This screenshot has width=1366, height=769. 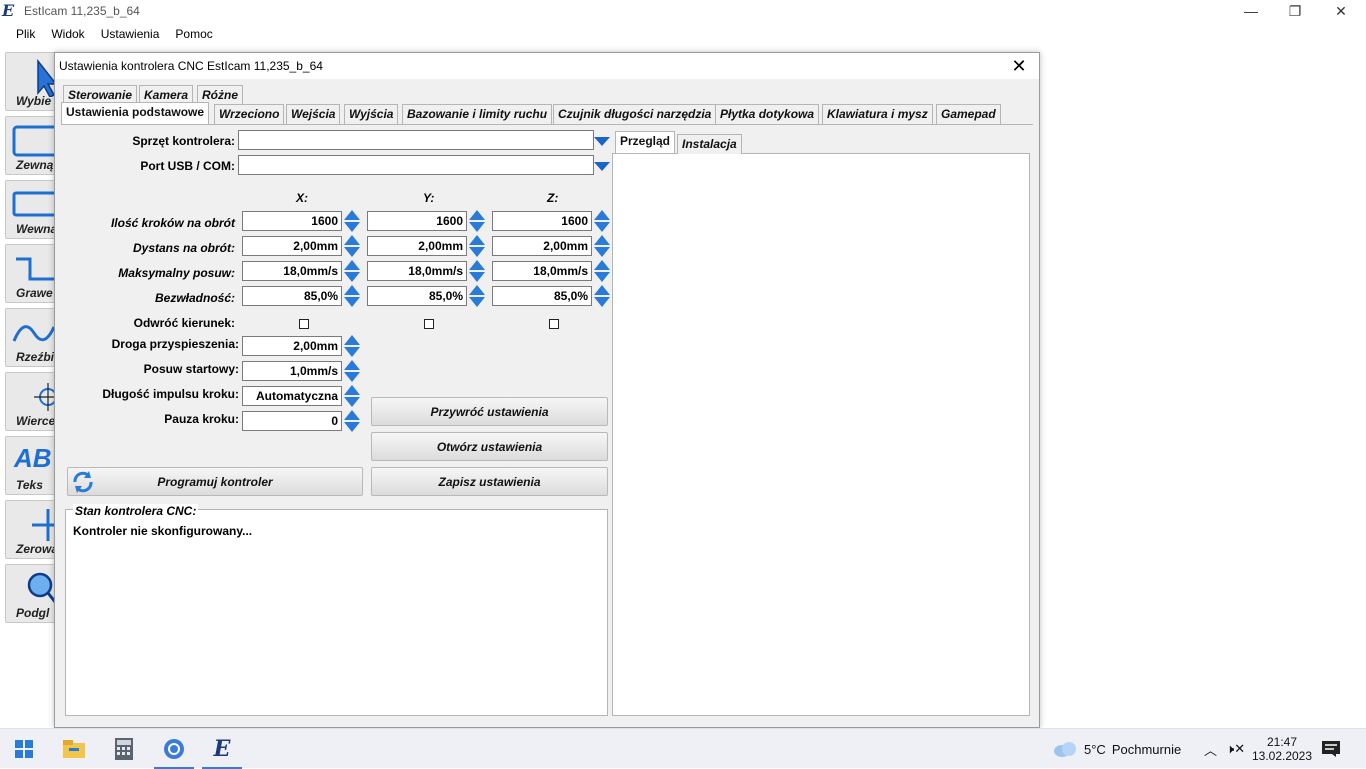 What do you see at coordinates (31, 337) in the screenshot?
I see `tool-carve: Rzeźbie` at bounding box center [31, 337].